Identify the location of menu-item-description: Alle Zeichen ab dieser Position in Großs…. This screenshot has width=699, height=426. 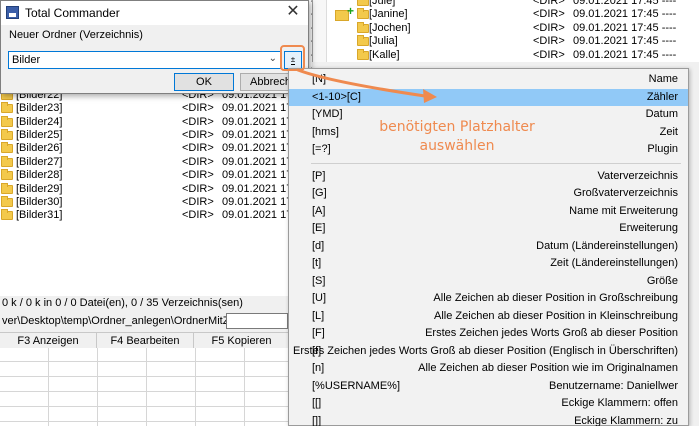
(555, 298).